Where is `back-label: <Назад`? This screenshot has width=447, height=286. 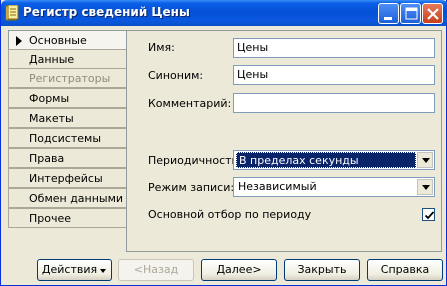
back-label: <Назад is located at coordinates (156, 269).